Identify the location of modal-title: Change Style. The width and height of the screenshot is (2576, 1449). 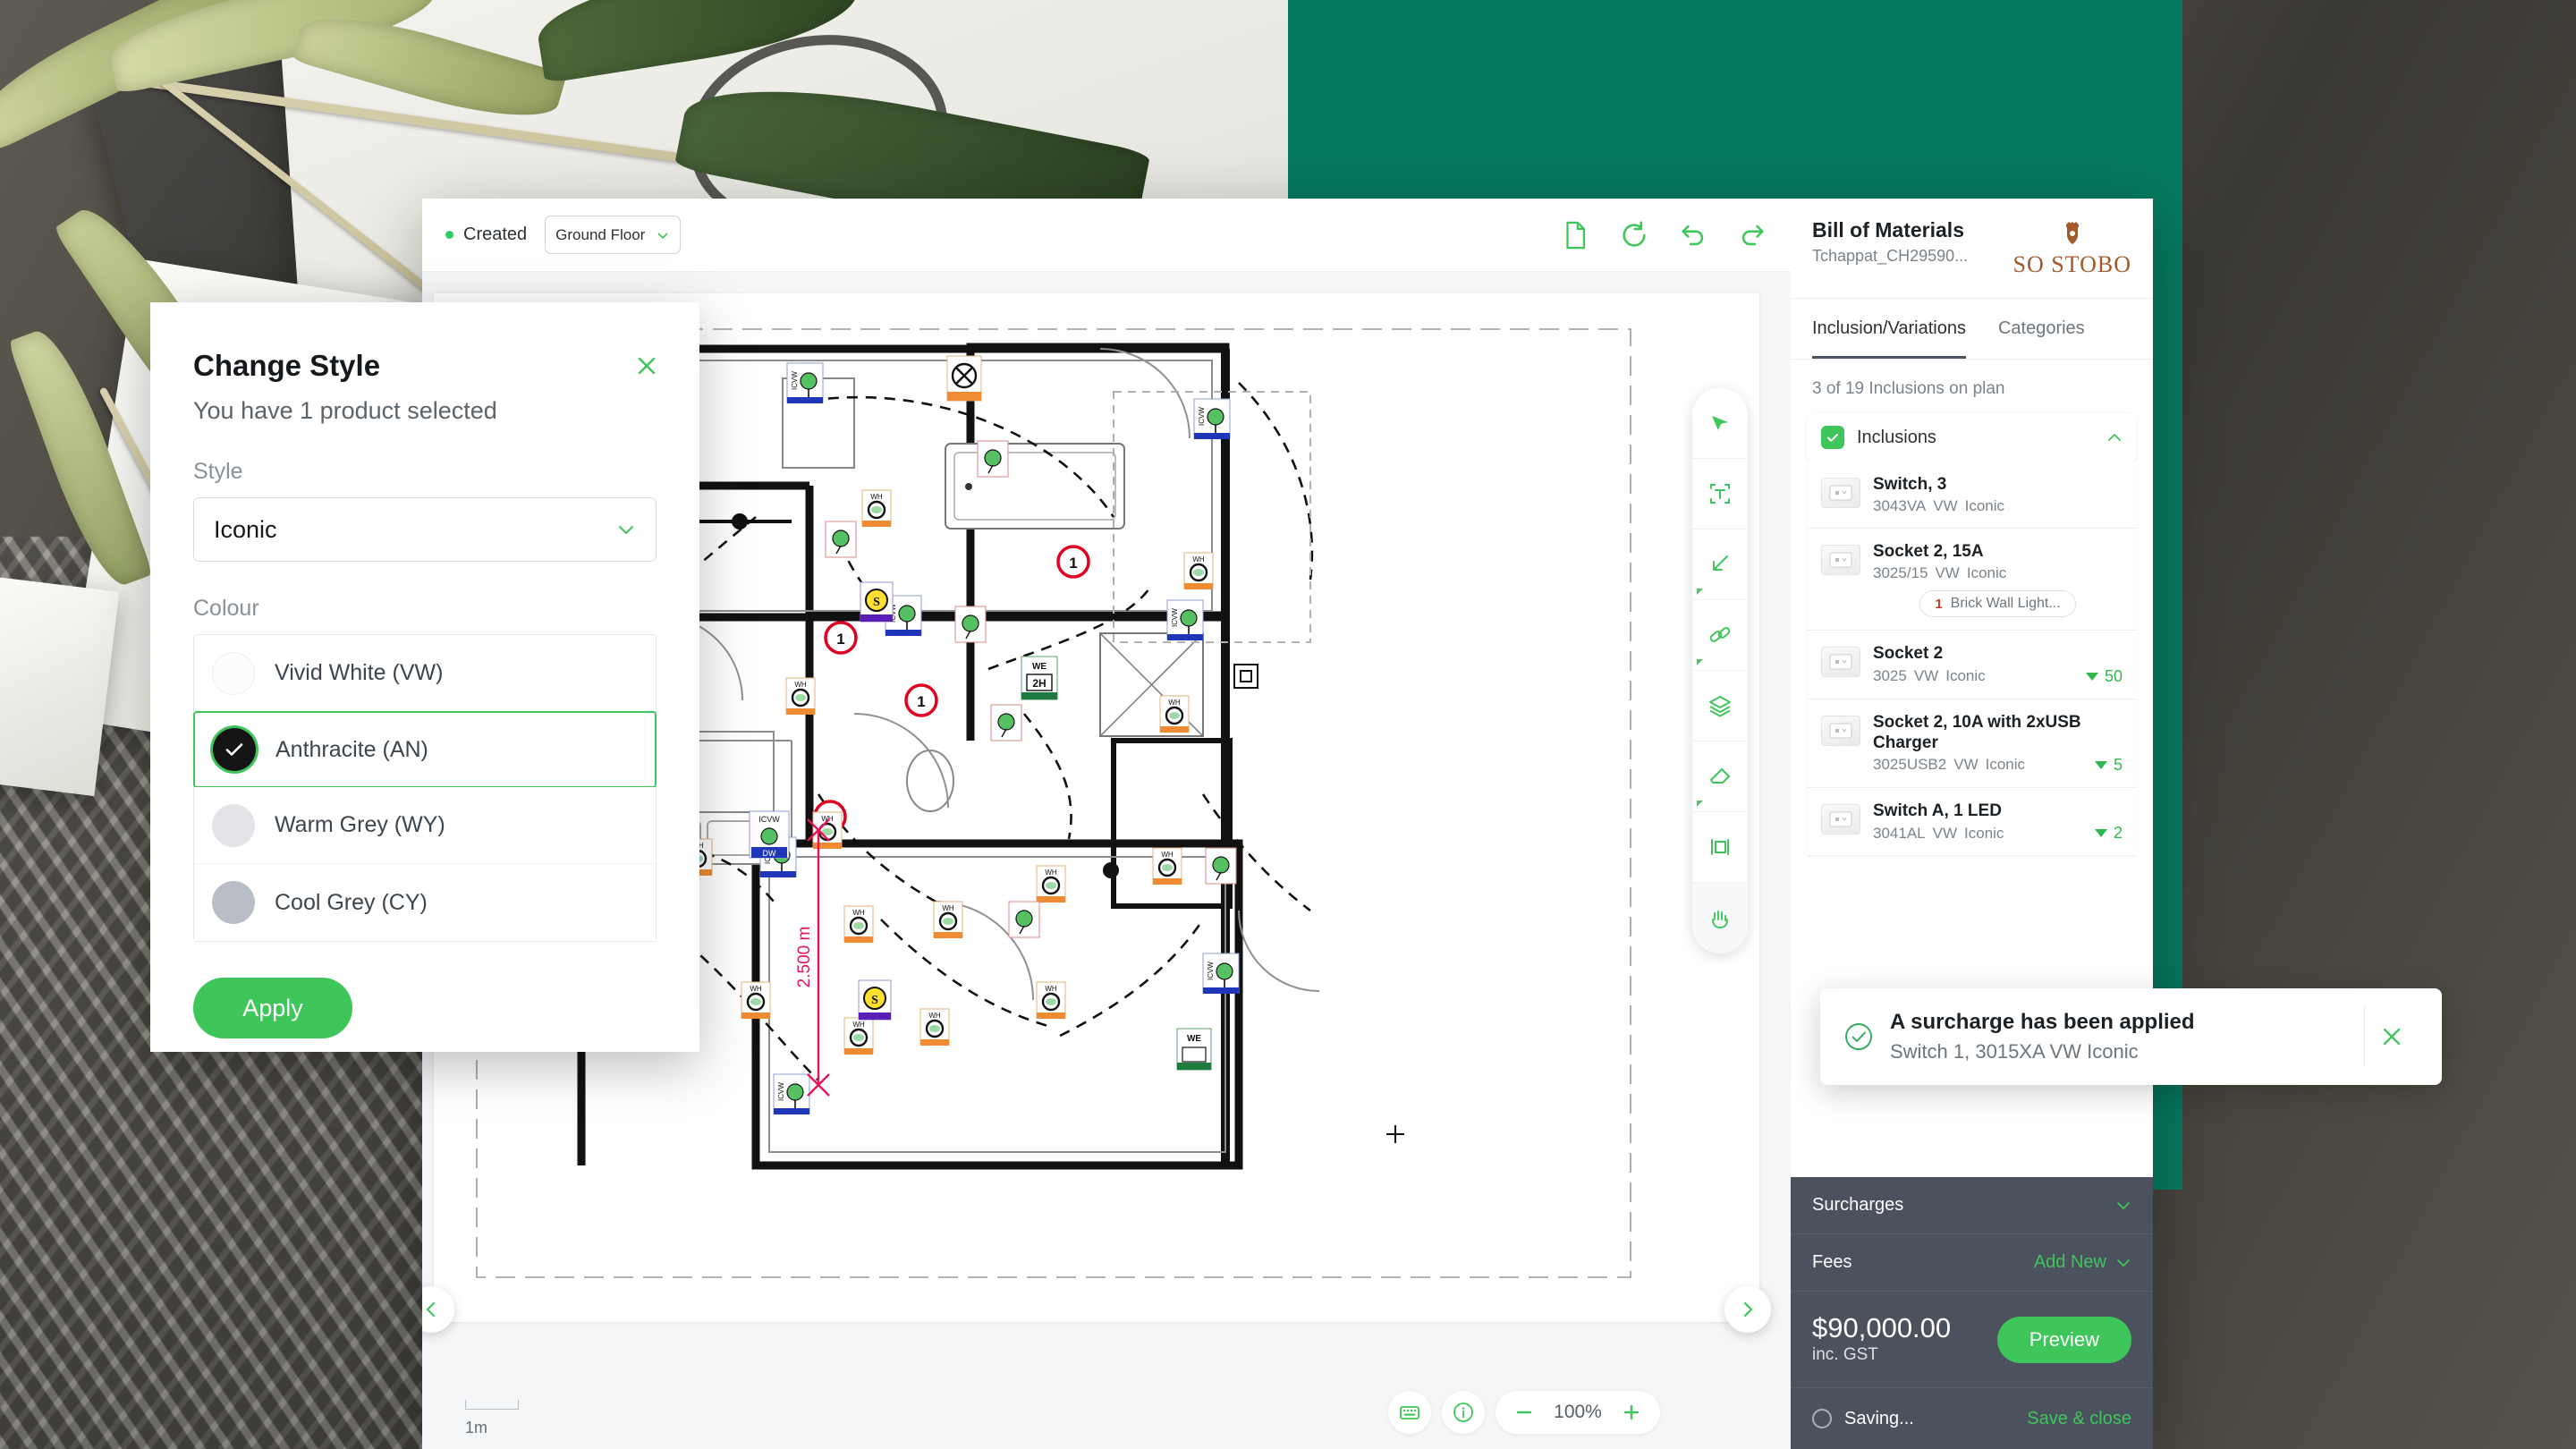
(287, 365).